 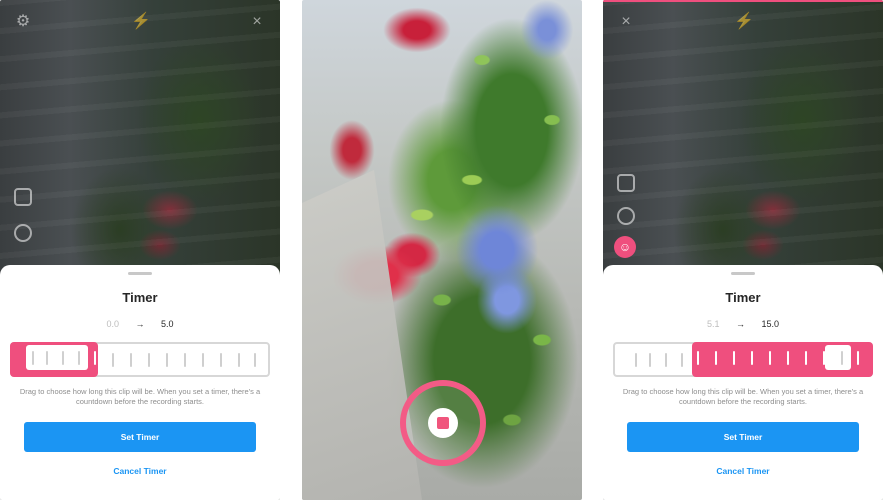 What do you see at coordinates (167, 324) in the screenshot?
I see `end-time: 5.0` at bounding box center [167, 324].